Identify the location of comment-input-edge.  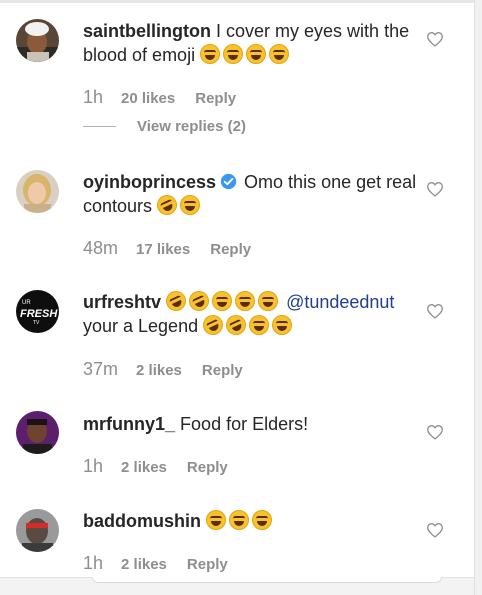
(267, 580).